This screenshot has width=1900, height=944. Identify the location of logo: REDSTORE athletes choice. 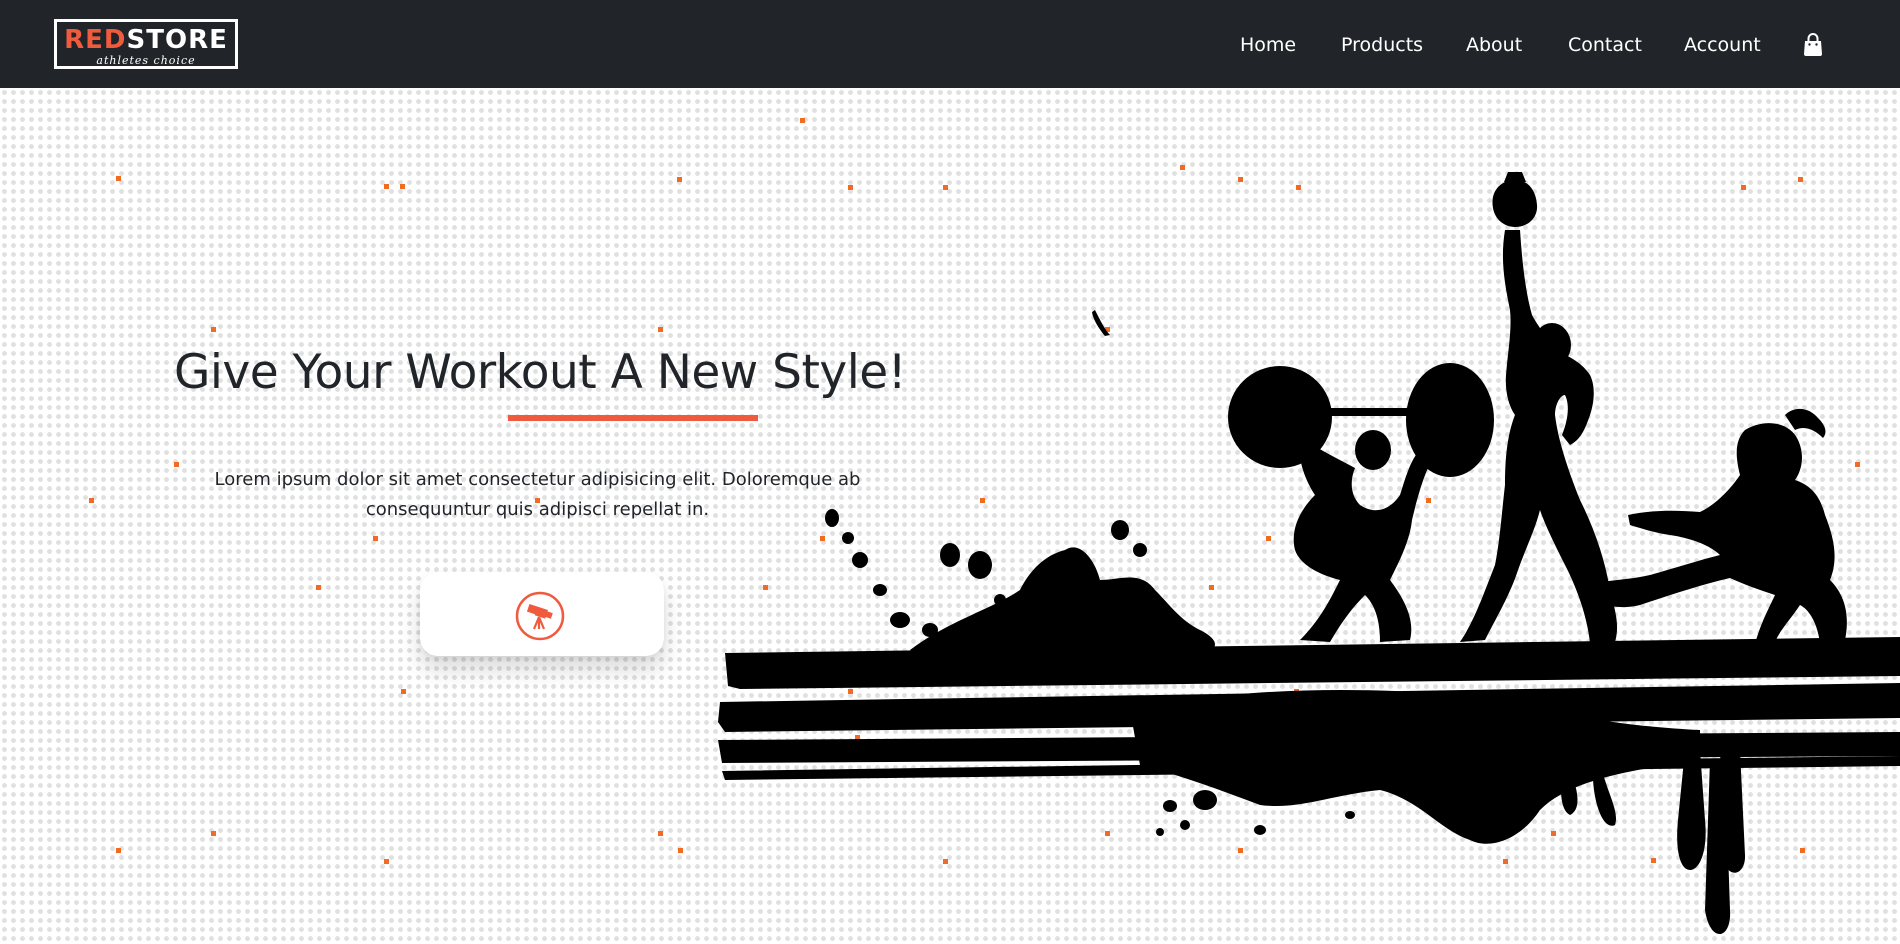
(146, 44).